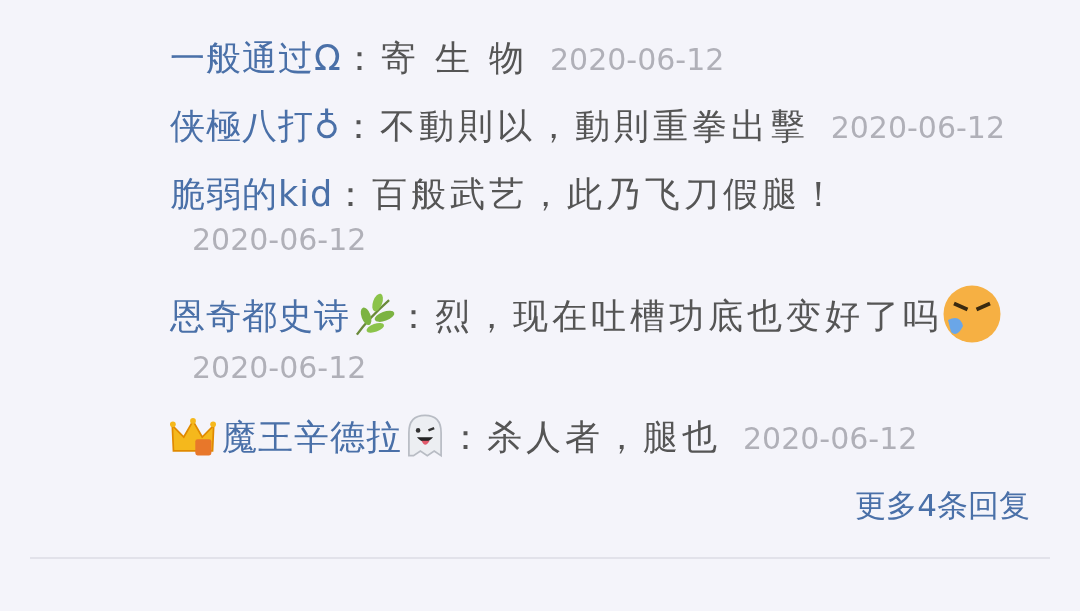  I want to click on reply-text: ：烈，现在吐槽功底也变好了吗, so click(669, 316).